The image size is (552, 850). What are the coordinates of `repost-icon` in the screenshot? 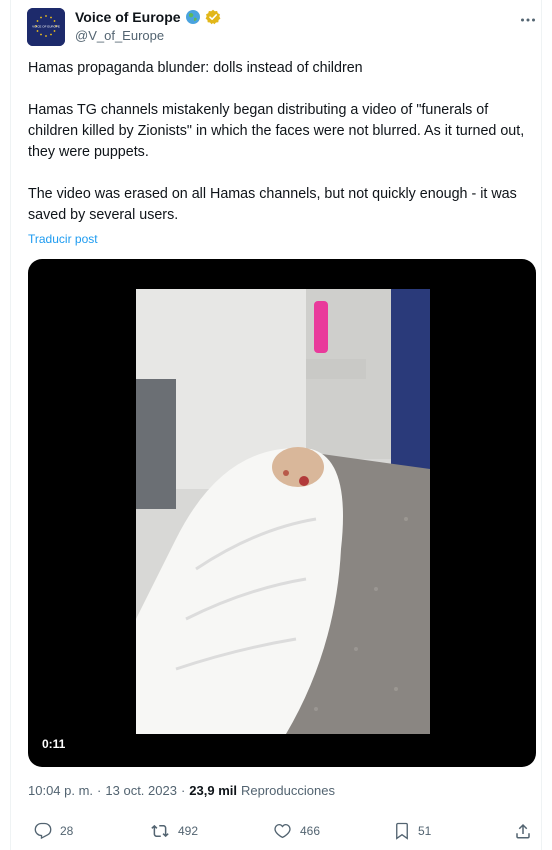 It's located at (160, 831).